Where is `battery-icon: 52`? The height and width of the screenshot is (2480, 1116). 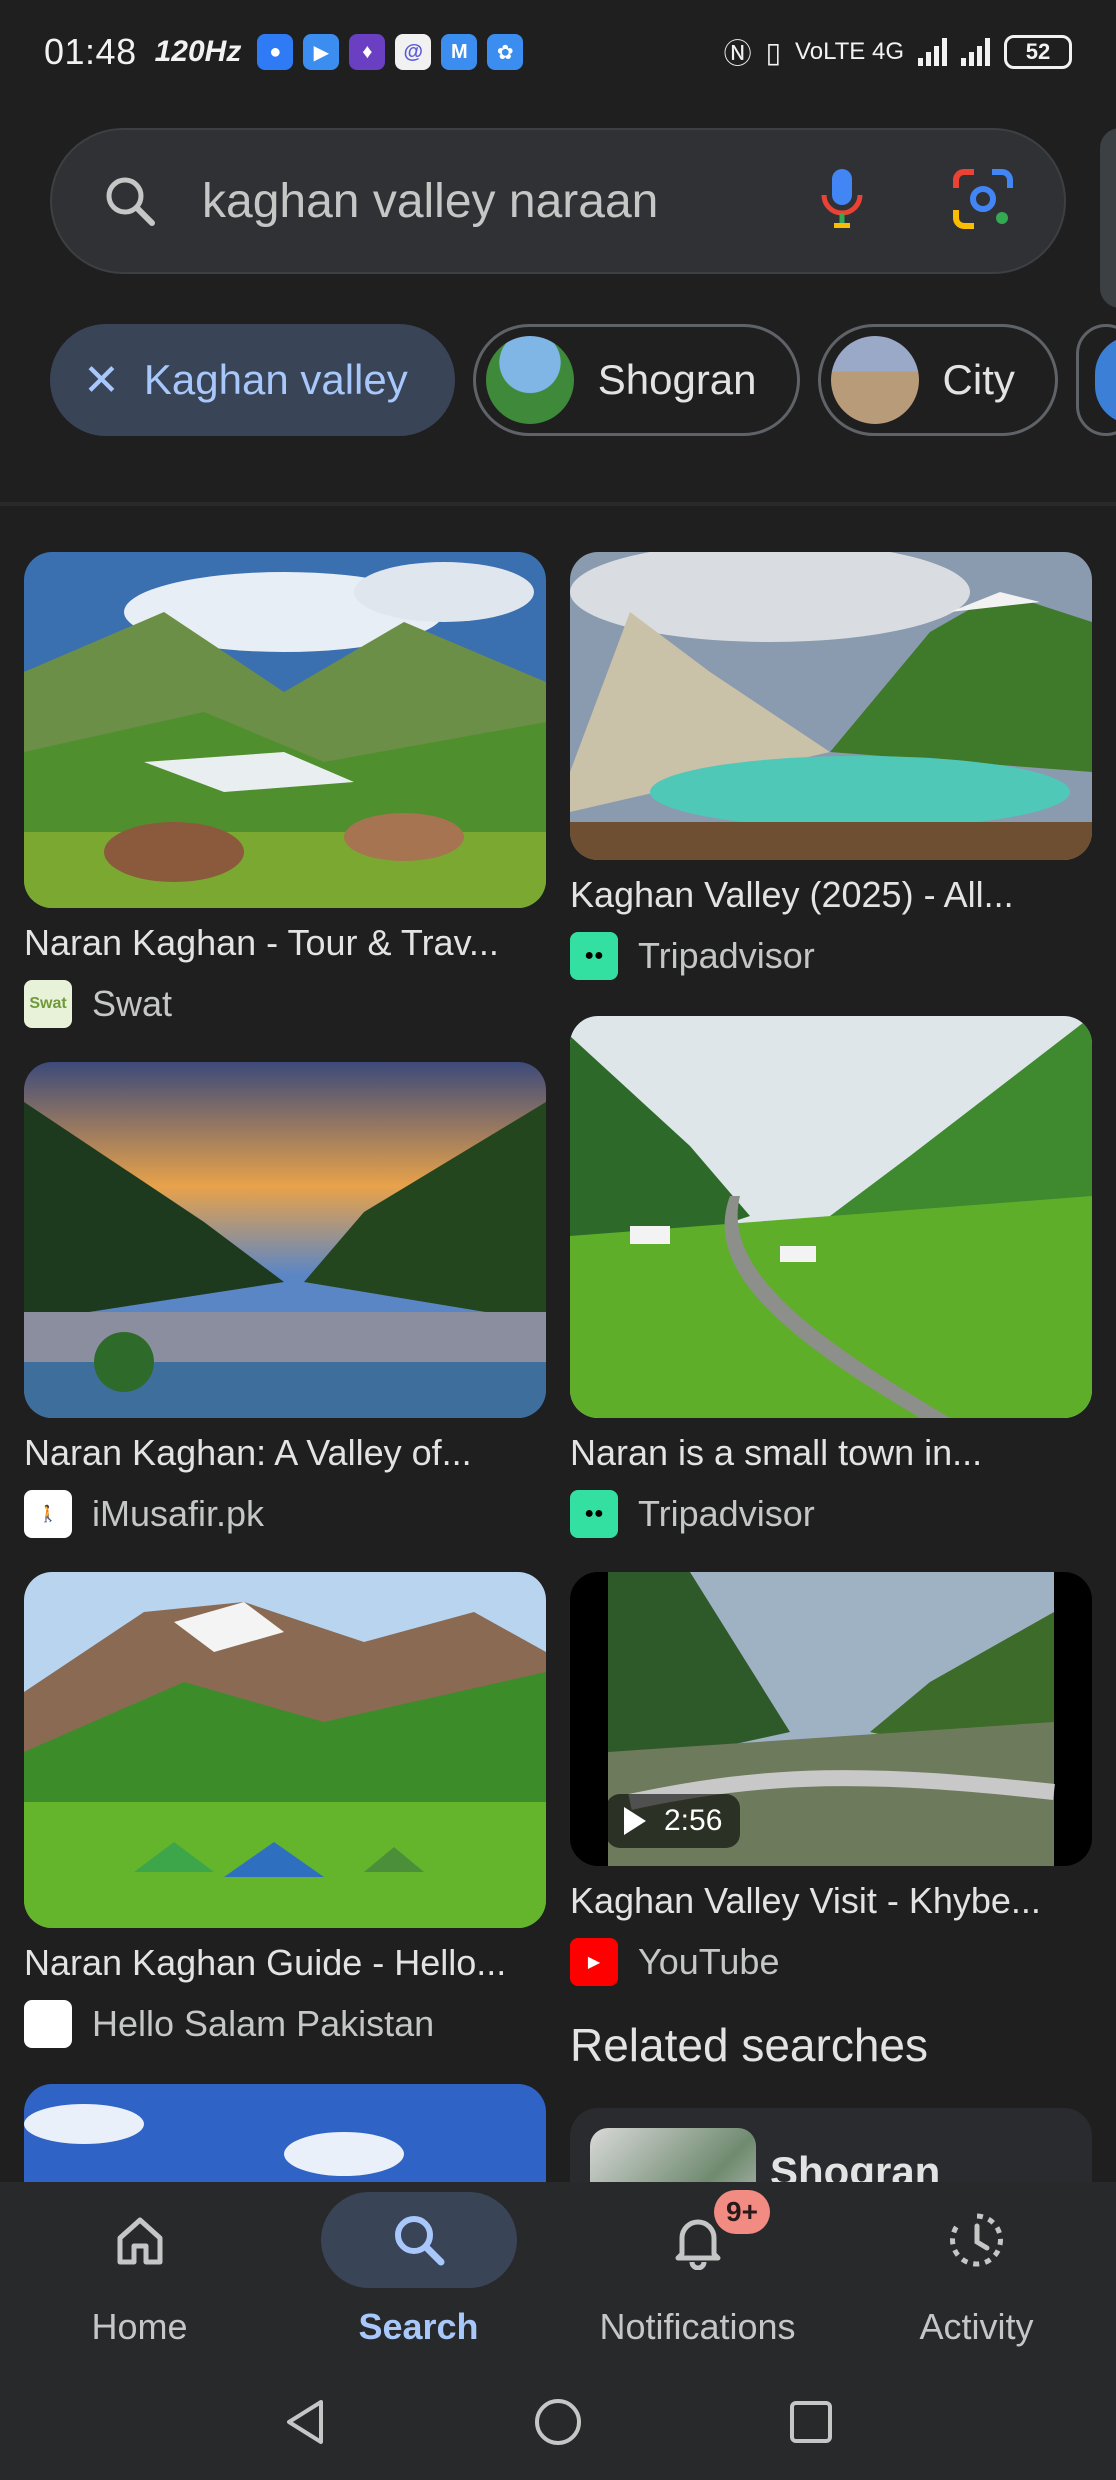 battery-icon: 52 is located at coordinates (1038, 52).